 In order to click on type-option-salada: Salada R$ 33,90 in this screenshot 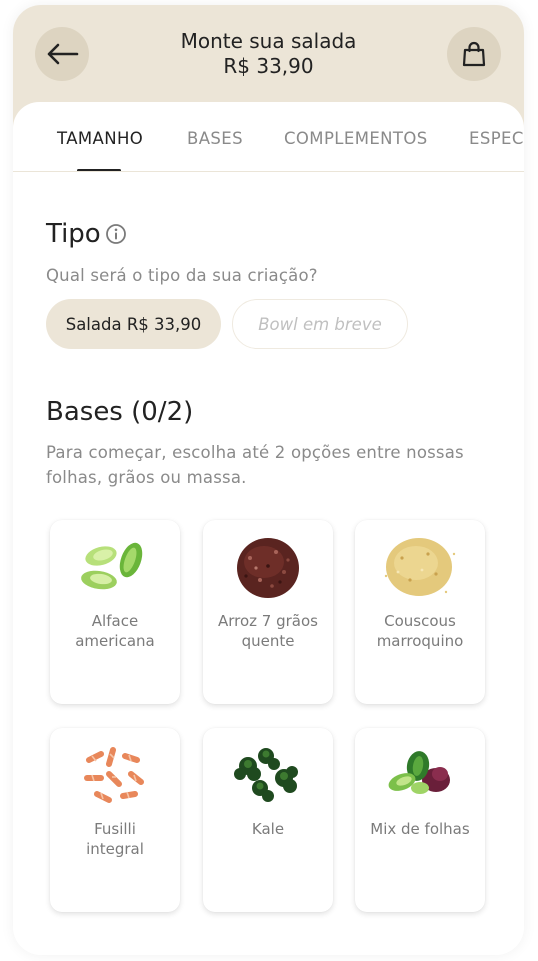, I will do `click(133, 324)`.